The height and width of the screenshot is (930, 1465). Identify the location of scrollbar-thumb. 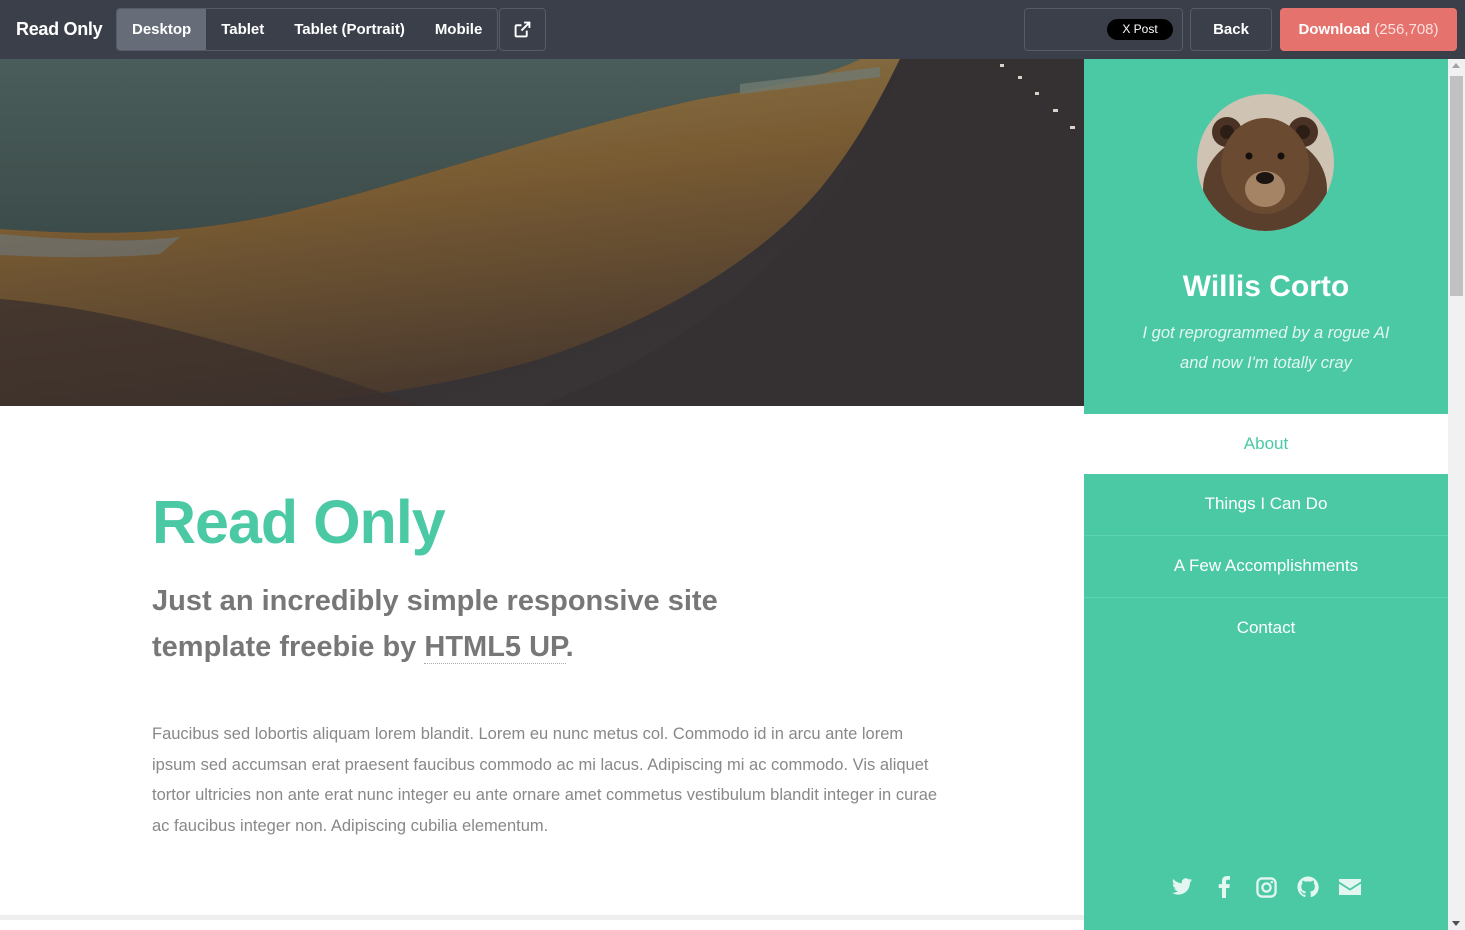
(1456, 186).